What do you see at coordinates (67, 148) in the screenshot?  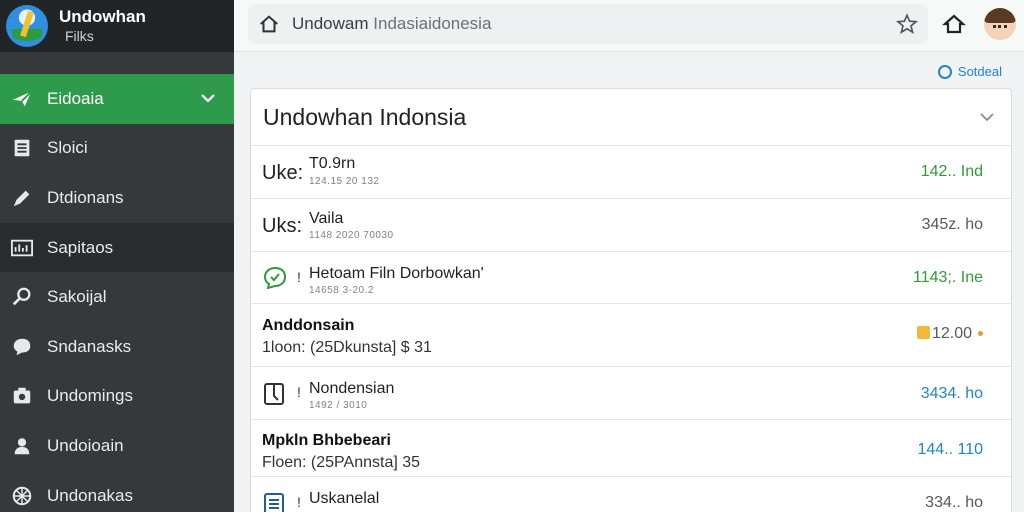 I see `sidebar-item-label: Sloici` at bounding box center [67, 148].